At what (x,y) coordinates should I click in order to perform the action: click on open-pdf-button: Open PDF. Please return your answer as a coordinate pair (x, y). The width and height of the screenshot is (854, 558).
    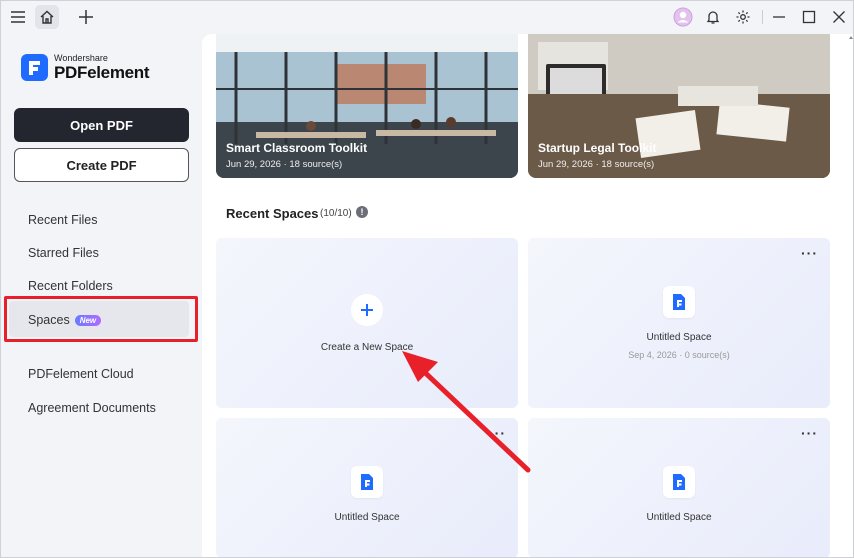
    Looking at the image, I should click on (101, 125).